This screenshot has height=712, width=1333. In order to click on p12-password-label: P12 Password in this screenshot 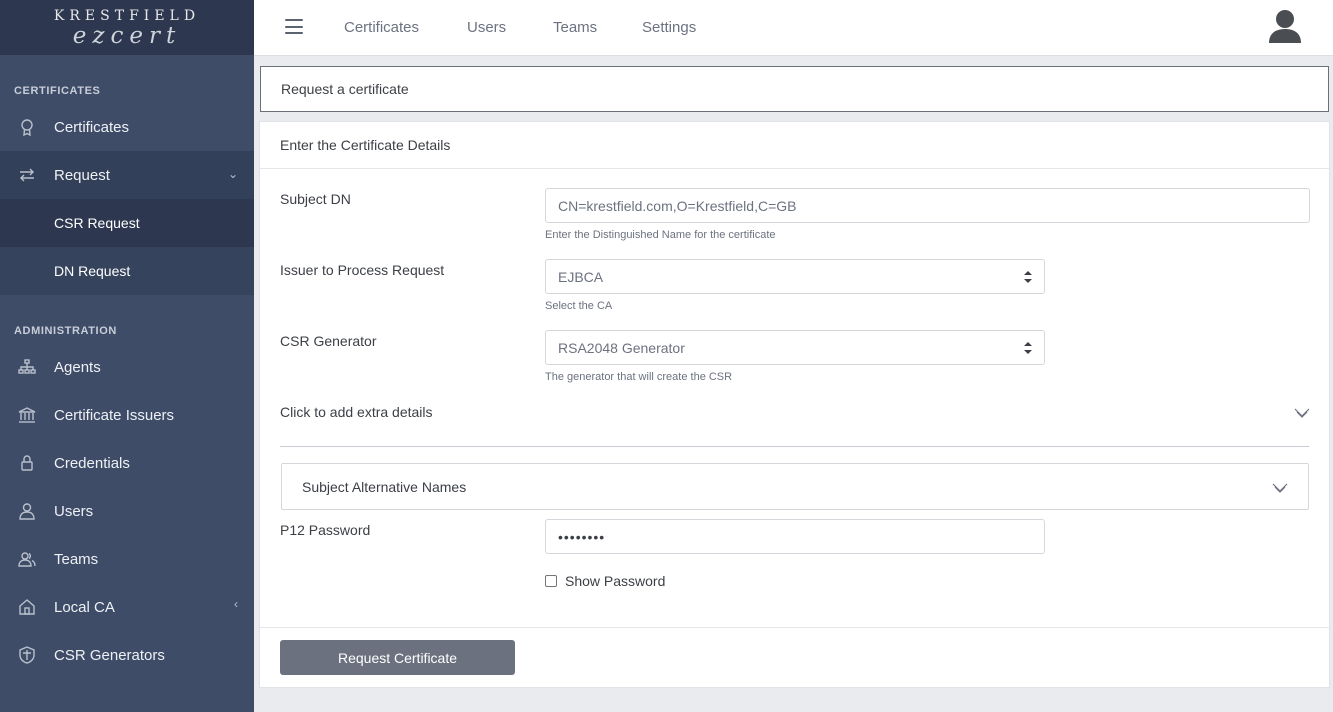, I will do `click(325, 530)`.